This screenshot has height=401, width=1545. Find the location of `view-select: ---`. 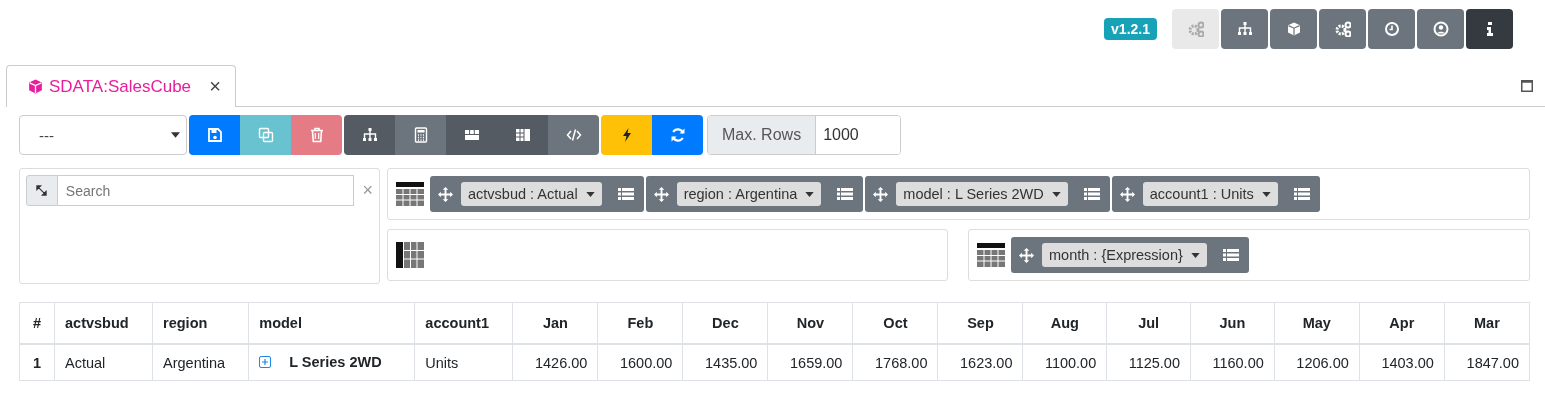

view-select: --- is located at coordinates (103, 135).